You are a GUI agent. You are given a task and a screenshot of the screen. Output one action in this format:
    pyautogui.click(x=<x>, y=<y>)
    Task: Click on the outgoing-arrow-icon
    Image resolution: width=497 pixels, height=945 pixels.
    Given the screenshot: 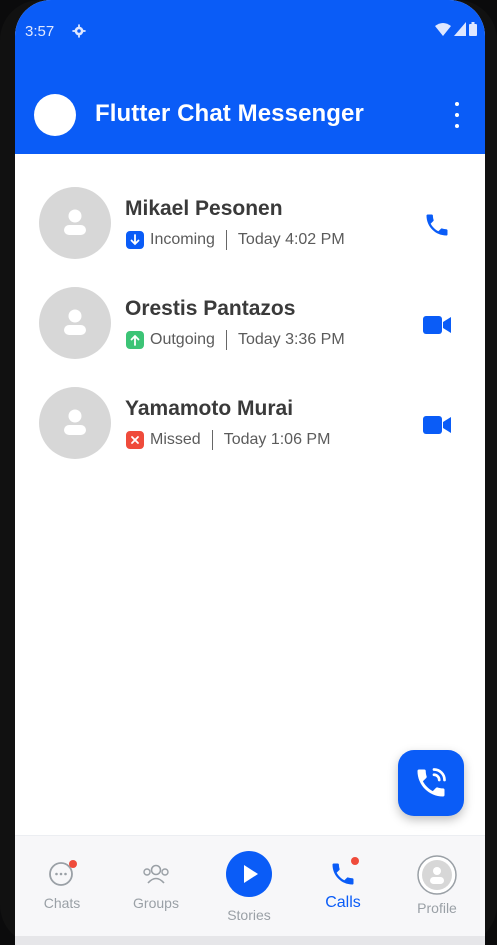 What is the action you would take?
    pyautogui.click(x=135, y=340)
    